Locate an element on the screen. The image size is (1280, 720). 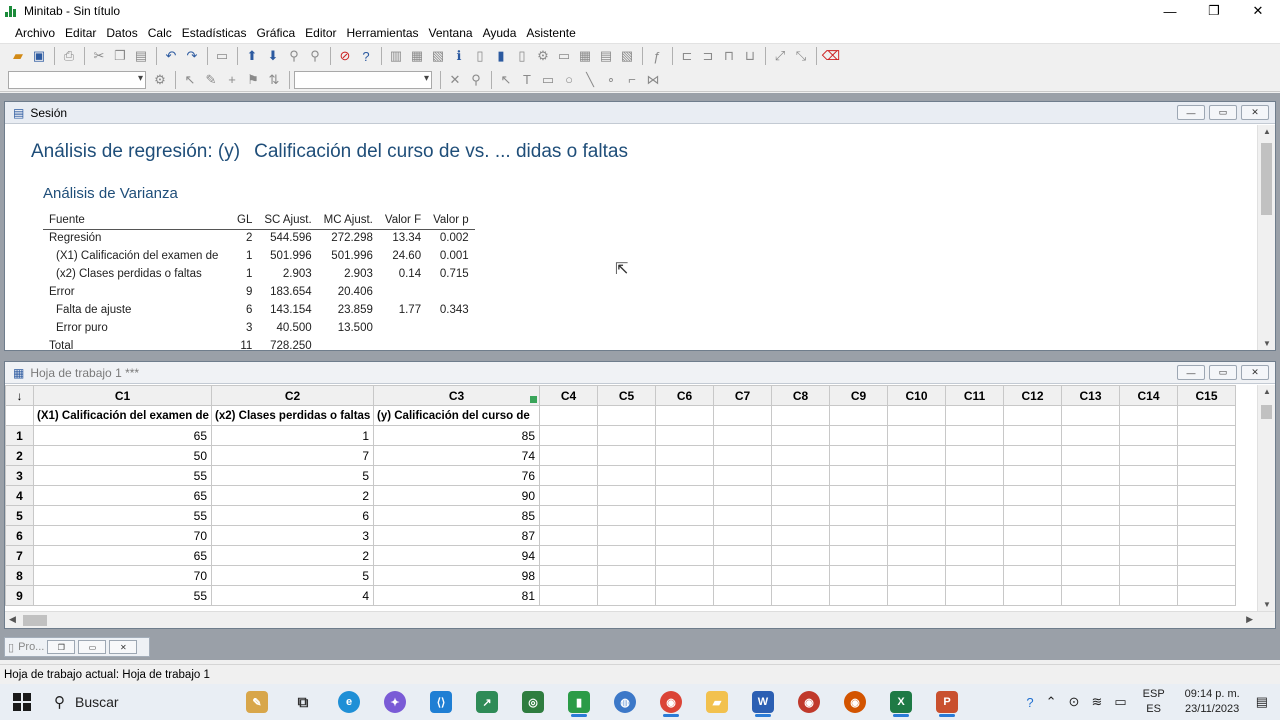
data-cell: 70 is located at coordinates (122, 575).